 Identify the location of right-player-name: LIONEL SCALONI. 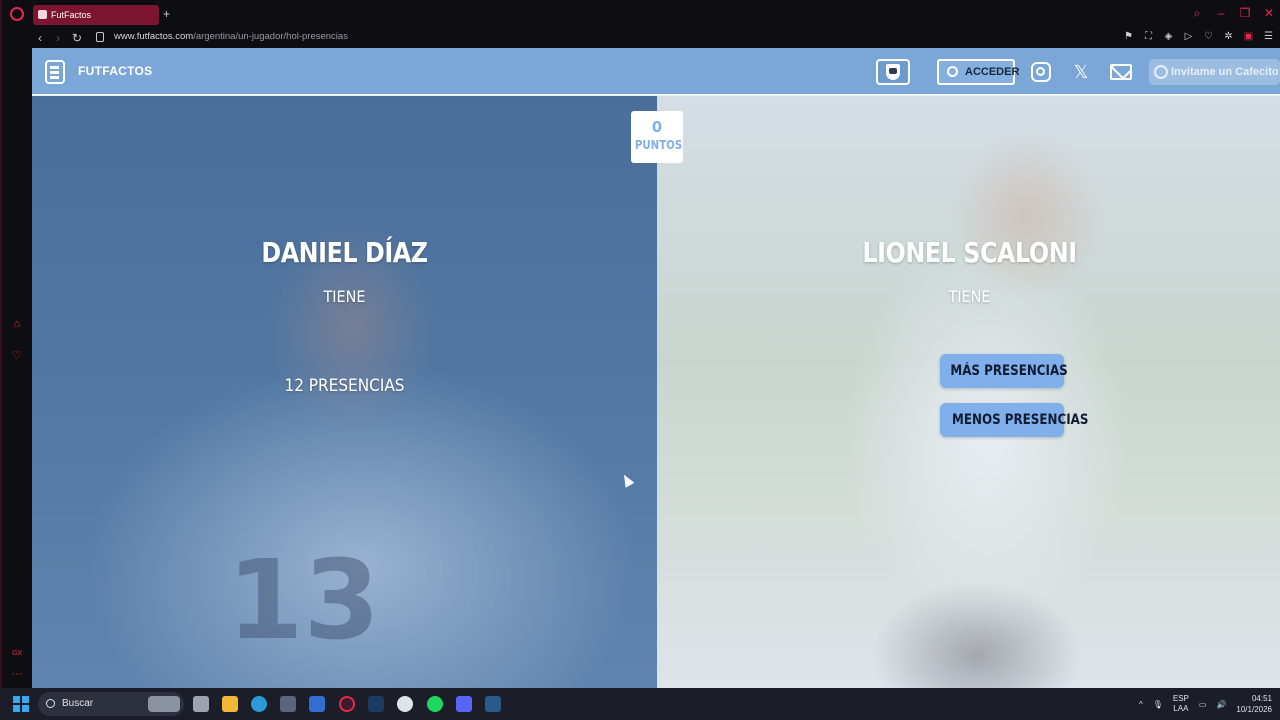
(969, 252).